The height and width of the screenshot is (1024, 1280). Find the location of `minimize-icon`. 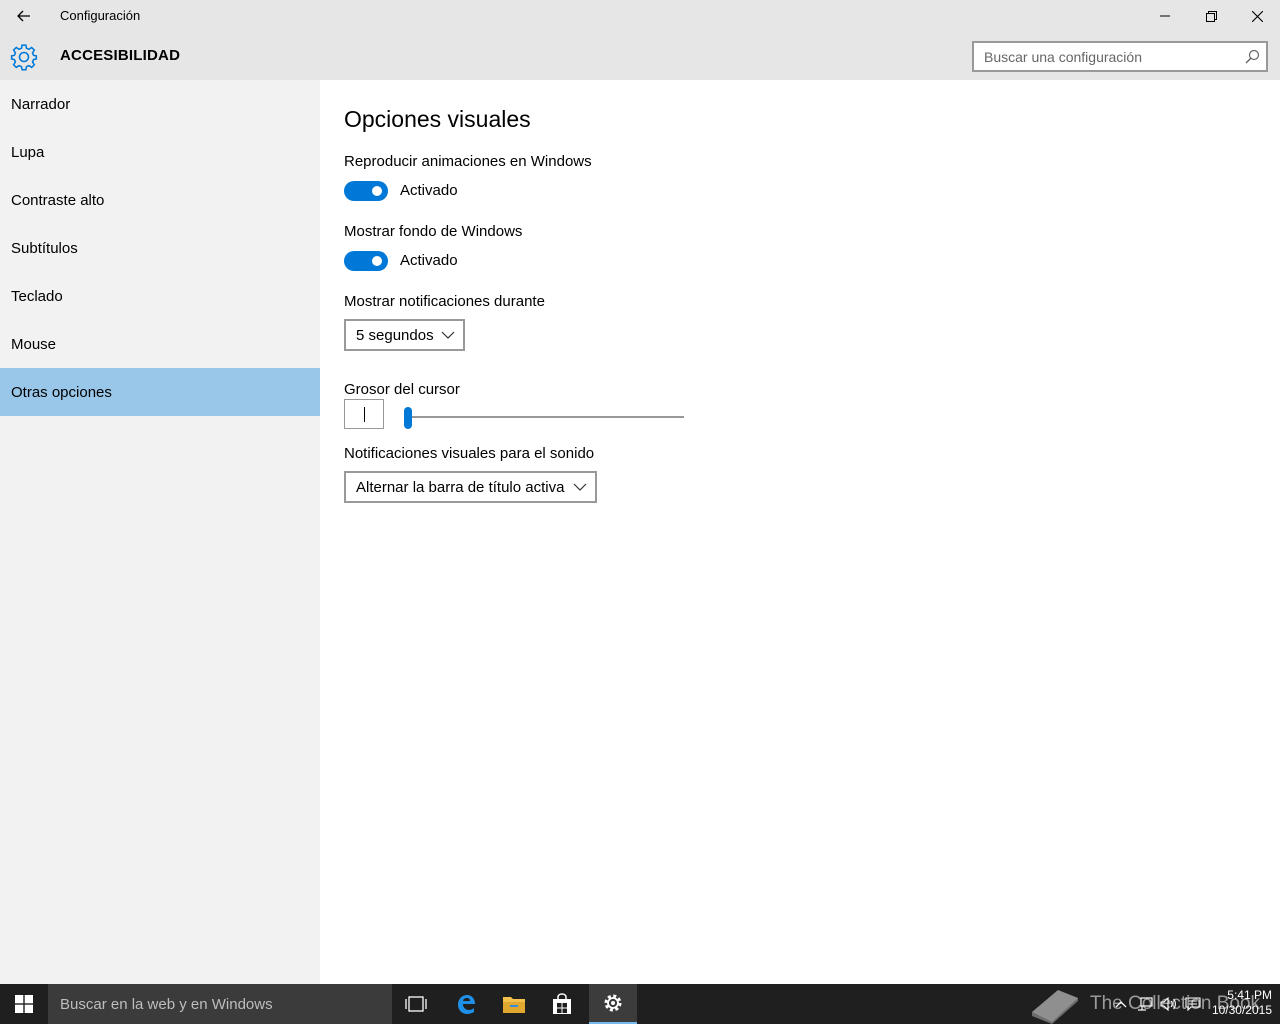

minimize-icon is located at coordinates (1165, 16).